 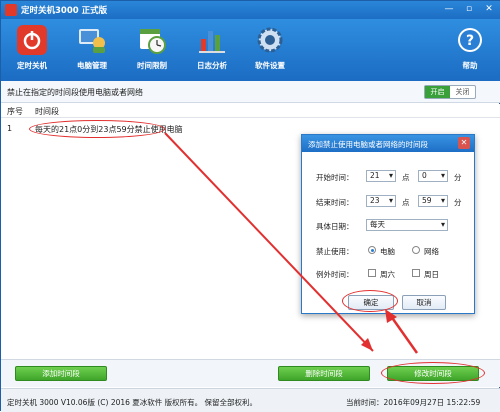 I want to click on current-time: 当前时间：2016年09月27日 15:22:59, so click(x=413, y=402).